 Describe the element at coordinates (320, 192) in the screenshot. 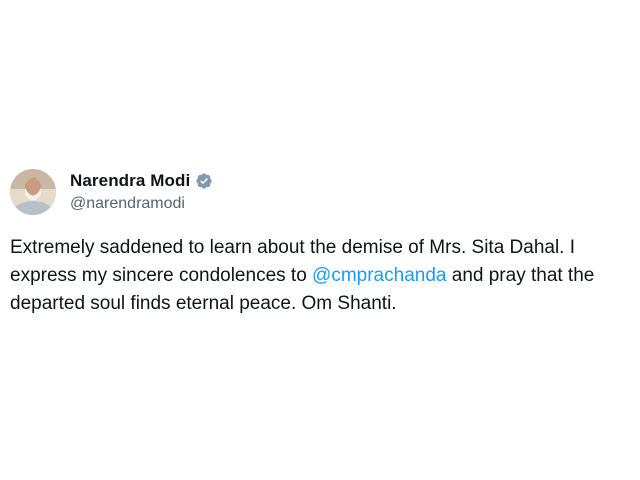

I see `tweet-header: Narendra Modi @narendramodi` at that location.